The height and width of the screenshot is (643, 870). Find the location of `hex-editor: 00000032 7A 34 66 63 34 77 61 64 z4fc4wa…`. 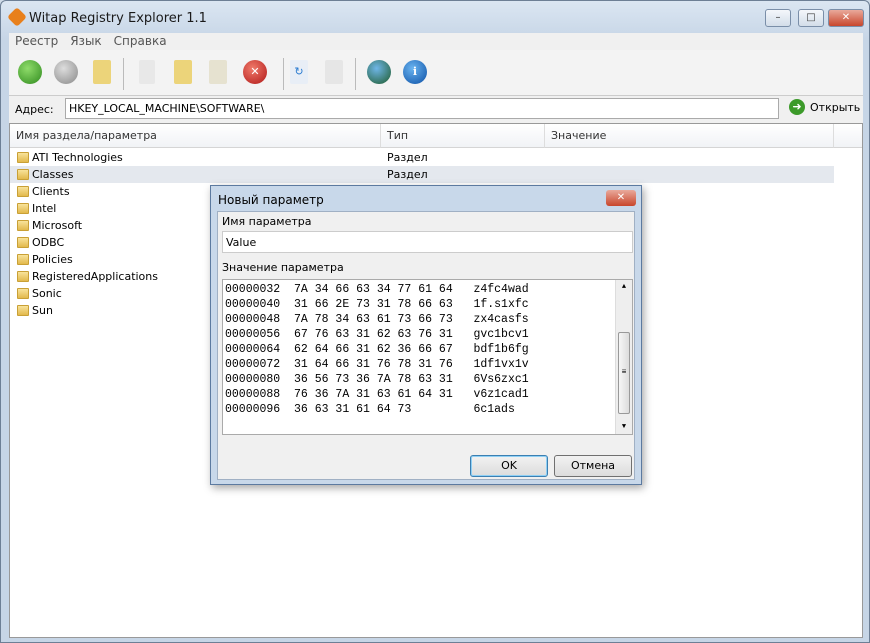

hex-editor: 00000032 7A 34 66 63 34 77 61 64 z4fc4wa… is located at coordinates (427, 357).